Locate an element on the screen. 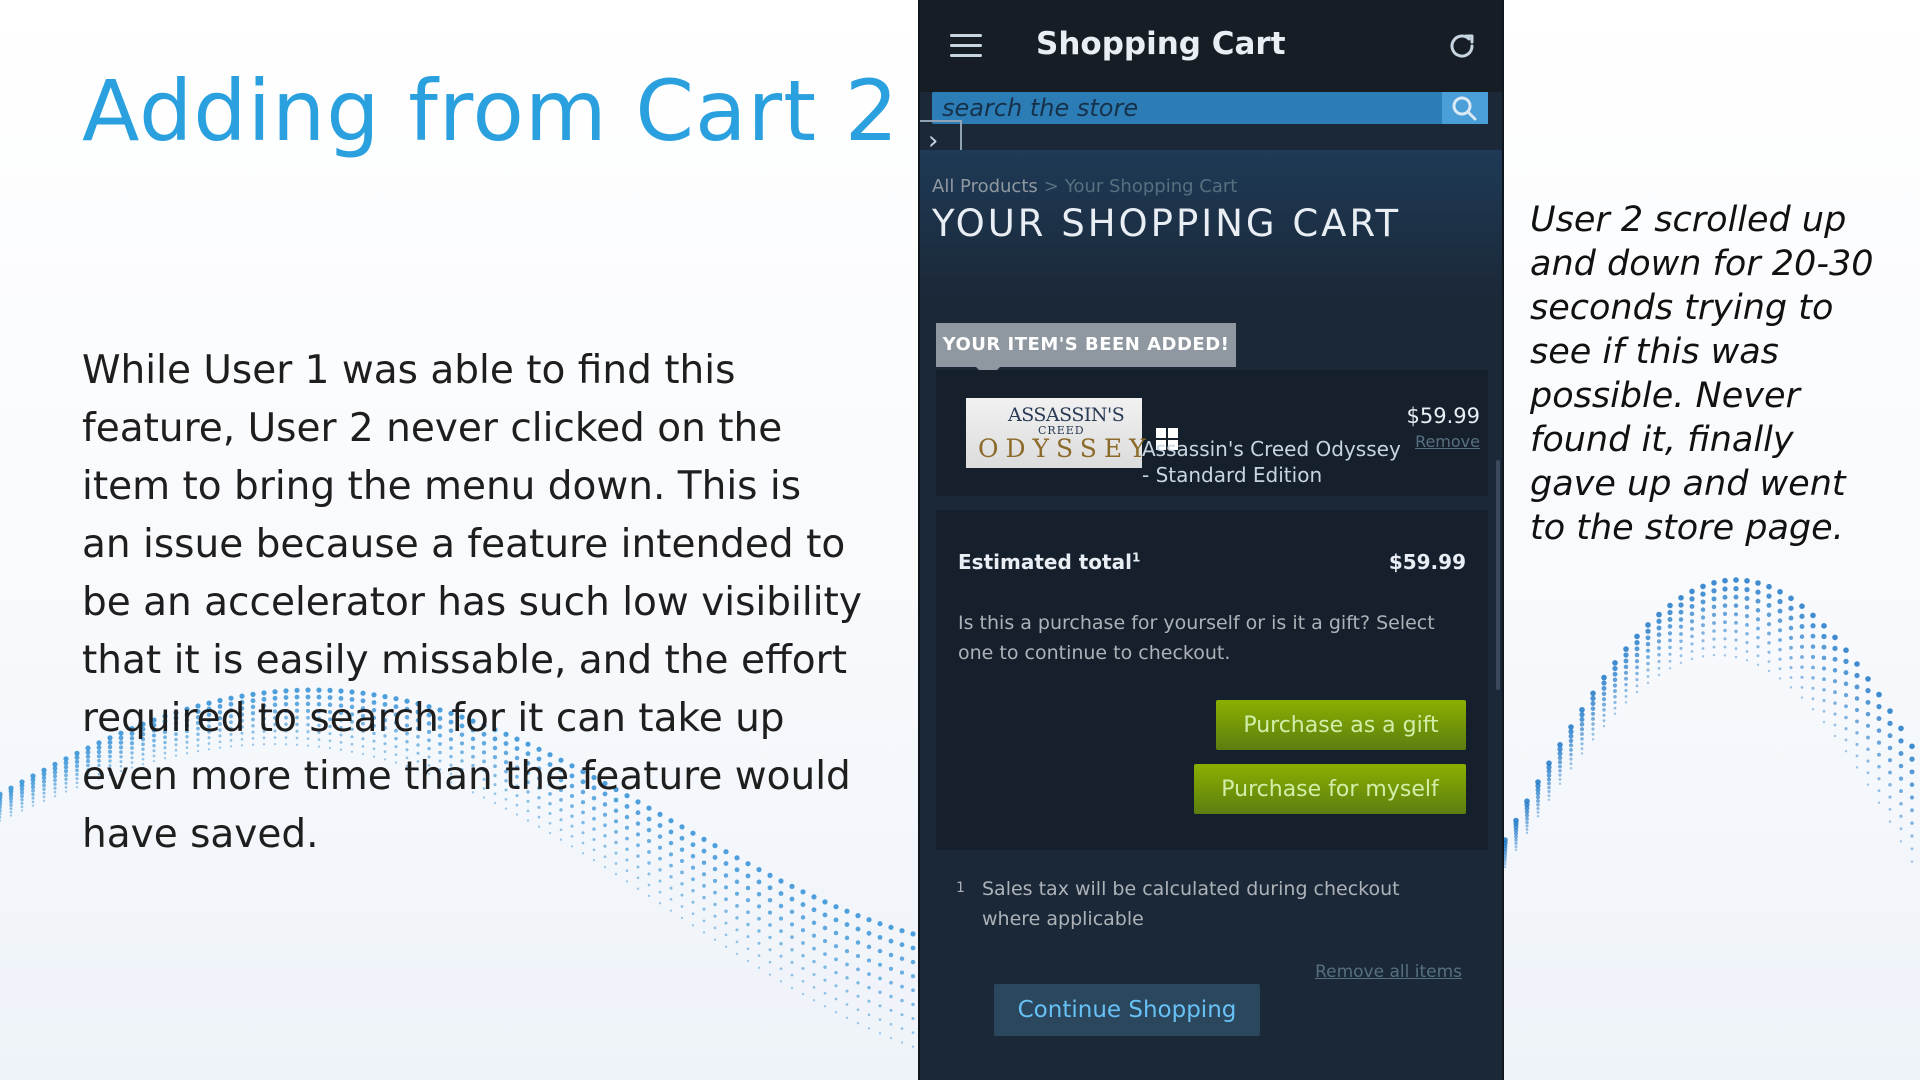  app-bar: Shopping Cart is located at coordinates (1211, 46).